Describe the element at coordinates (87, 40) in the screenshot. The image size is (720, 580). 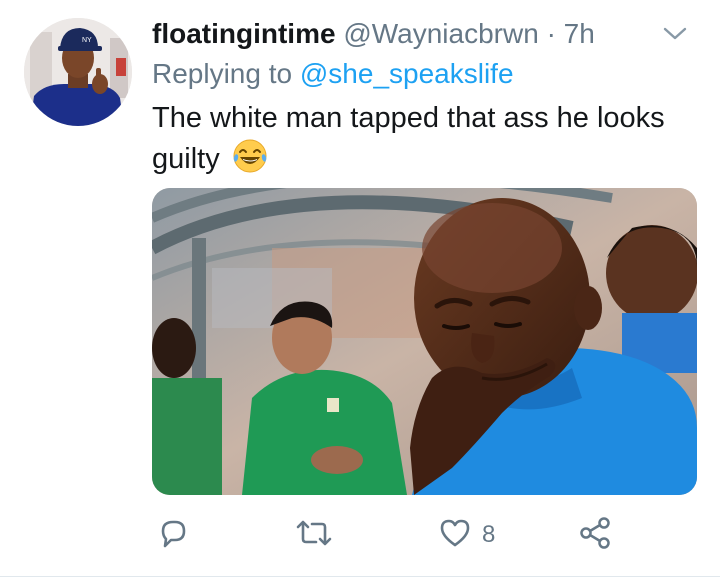
I see `cap-logo: NY` at that location.